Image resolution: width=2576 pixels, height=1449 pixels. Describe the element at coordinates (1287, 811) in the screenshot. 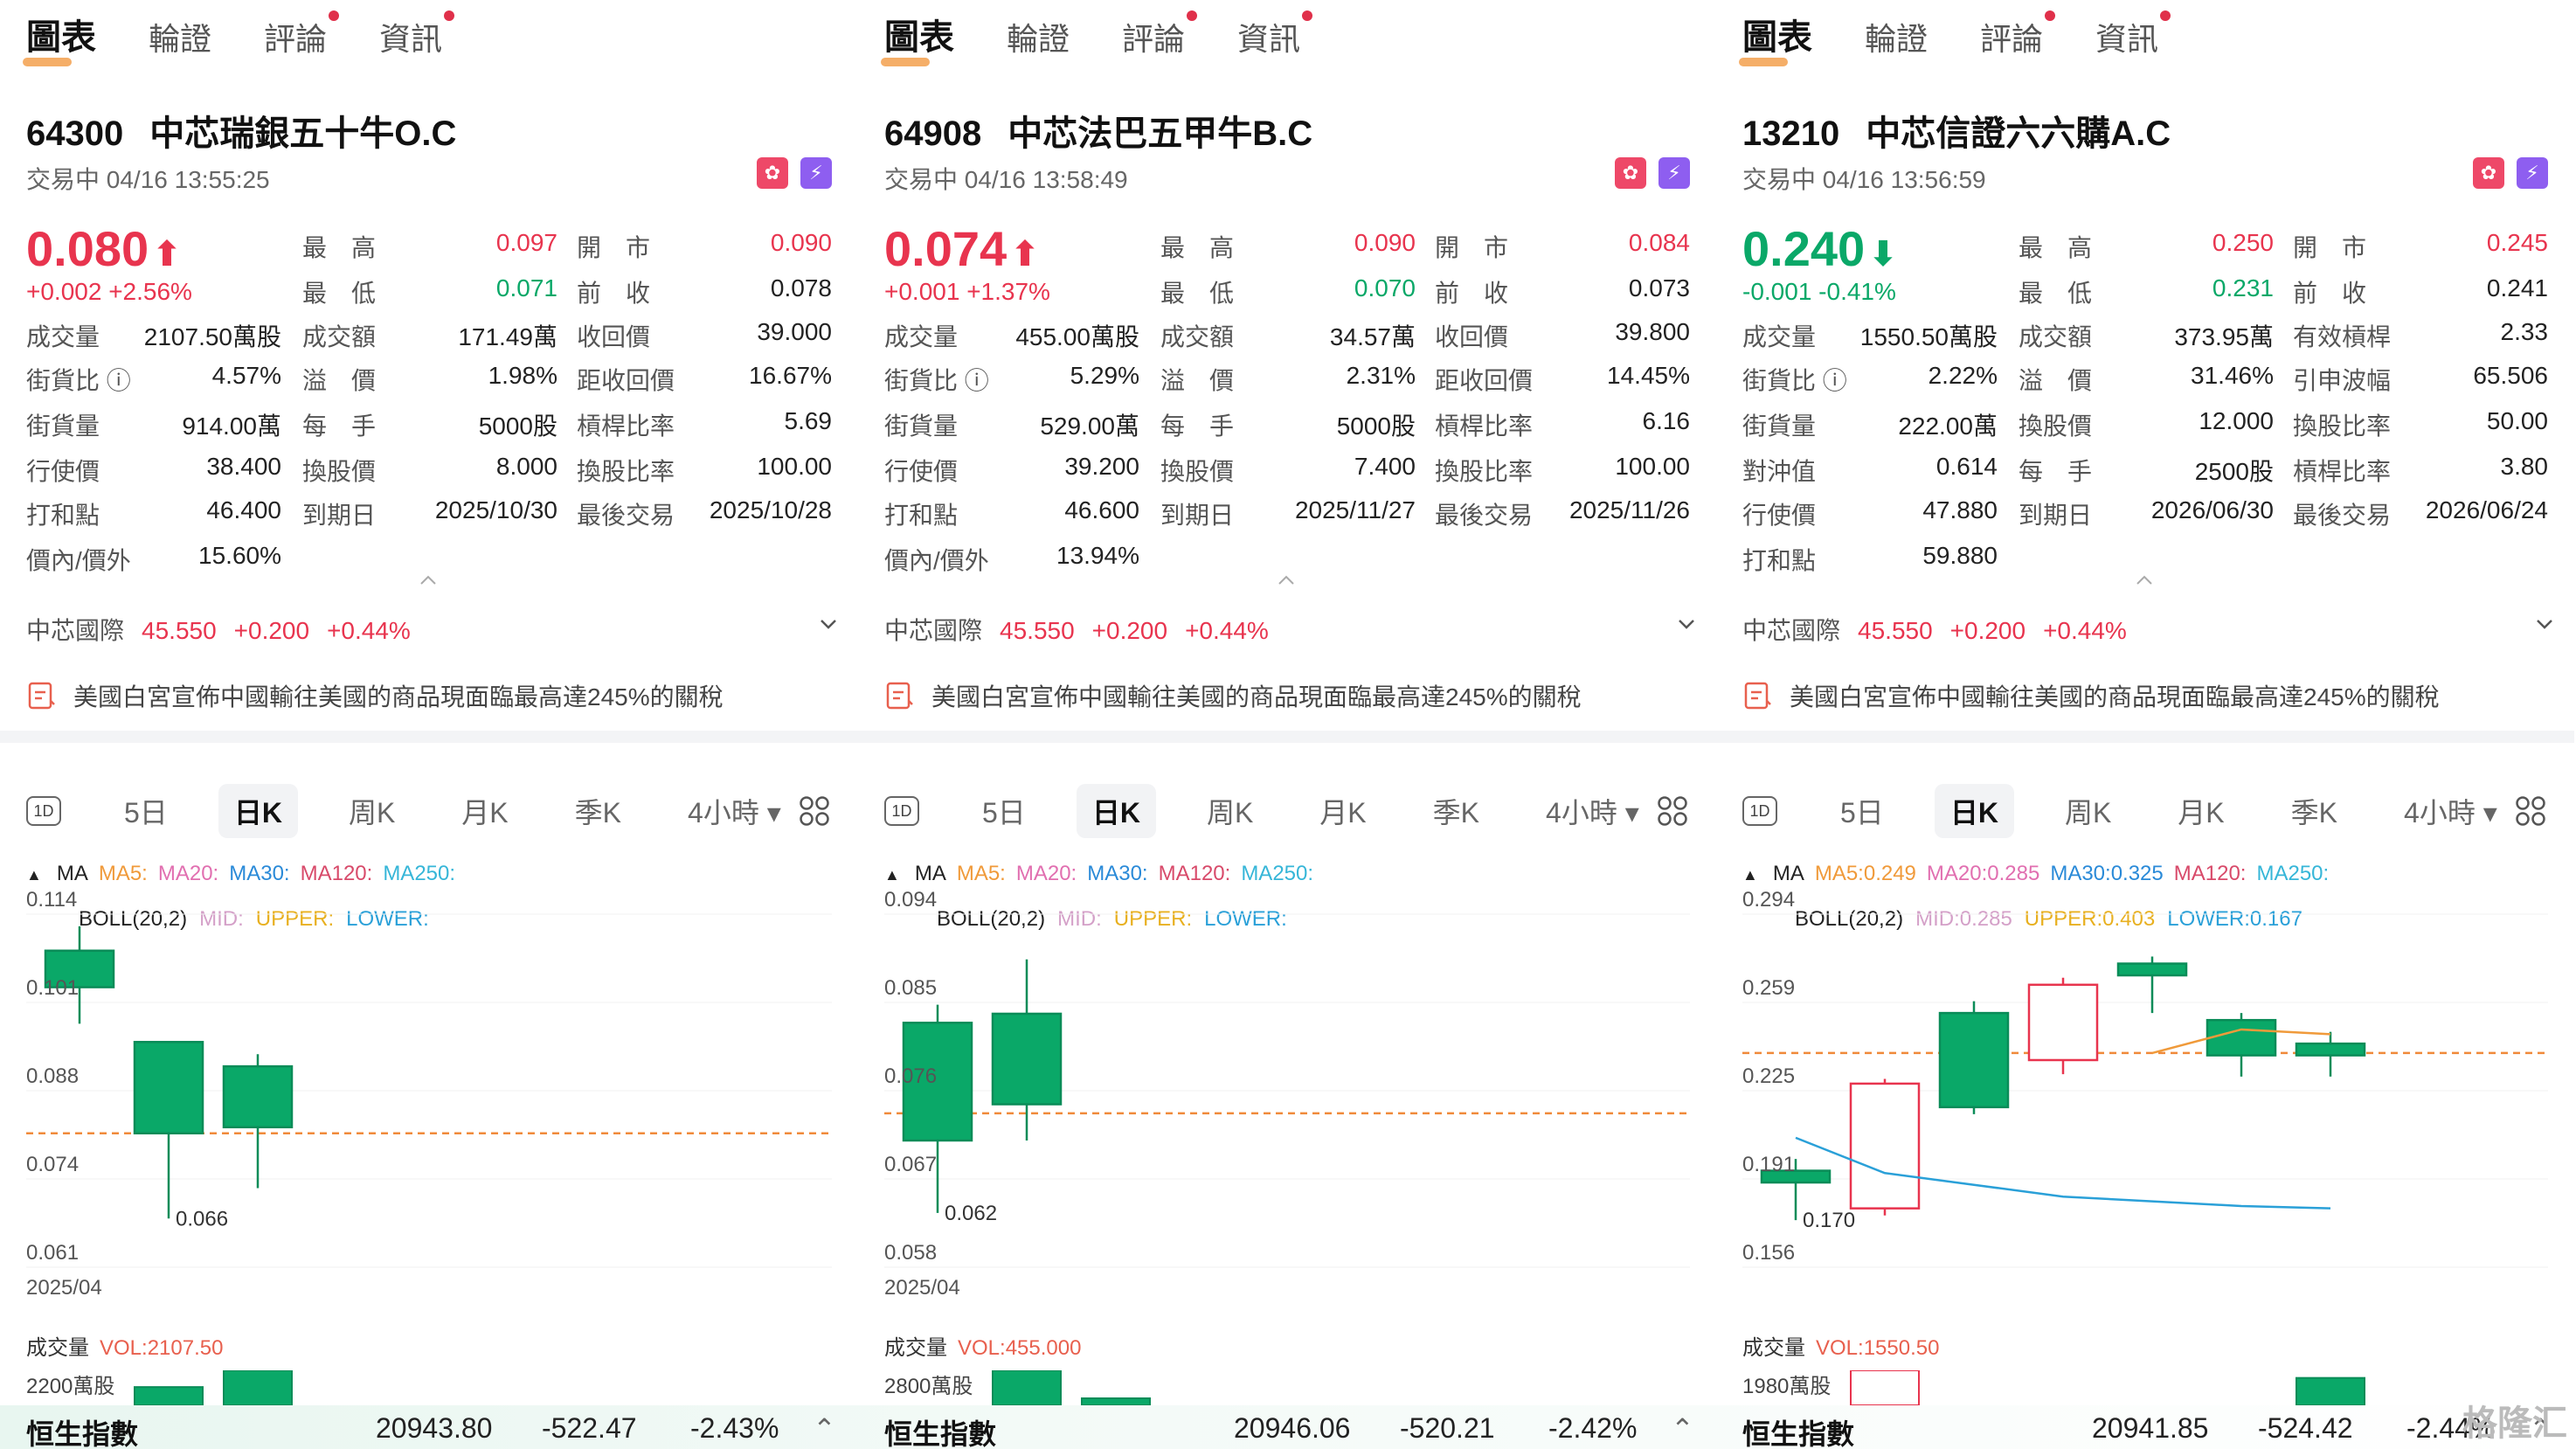

I see `period-selector: 1D 5日 日K 周K 月K 季K 4小時 ▾` at that location.